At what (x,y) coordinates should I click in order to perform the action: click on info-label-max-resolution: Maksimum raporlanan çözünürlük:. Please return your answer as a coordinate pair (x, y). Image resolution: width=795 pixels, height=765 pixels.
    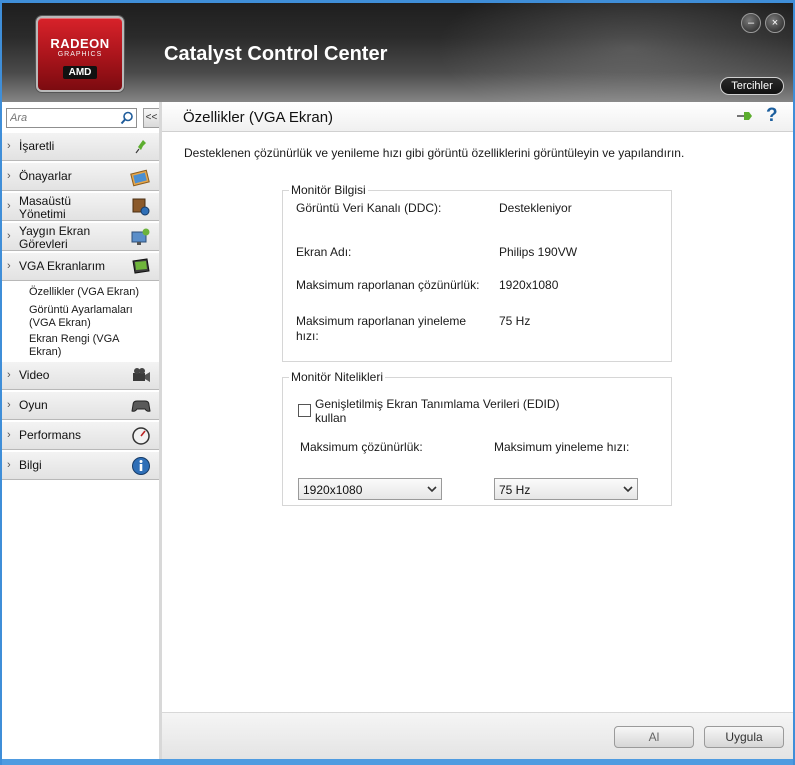
    Looking at the image, I should click on (388, 285).